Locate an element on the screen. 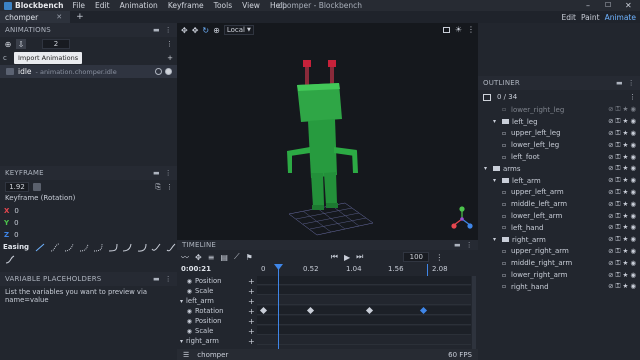 This screenshot has width=640, height=360. outliner-item: ▾ left_arm ⊘ ⚿ ★ ◉ is located at coordinates (559, 181).